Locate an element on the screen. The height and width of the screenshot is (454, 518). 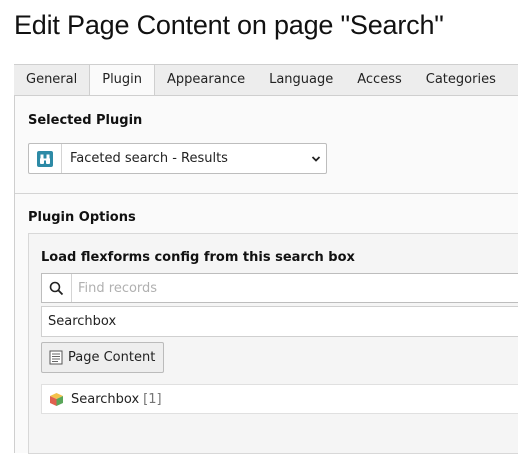
page-content-button: Page Content is located at coordinates (103, 357).